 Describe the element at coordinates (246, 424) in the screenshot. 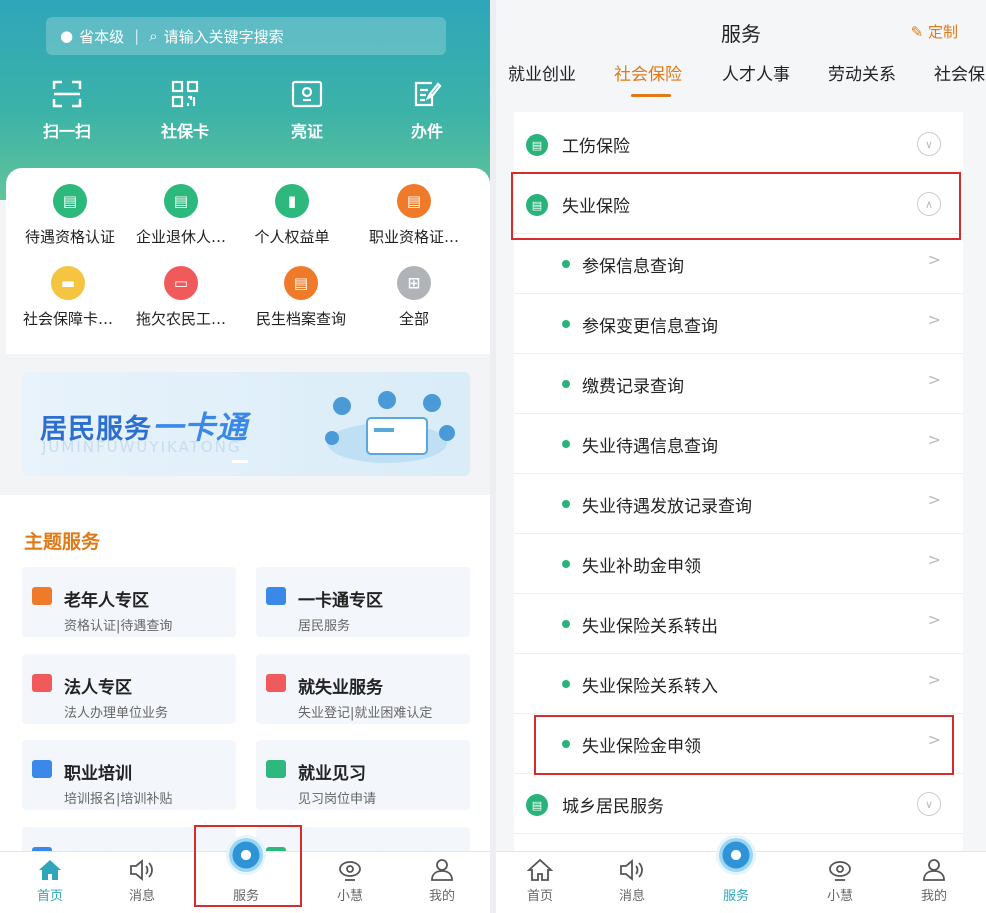

I see `promo-banner: 居民服务一卡通 JUMINFUWUYIKATONG` at that location.